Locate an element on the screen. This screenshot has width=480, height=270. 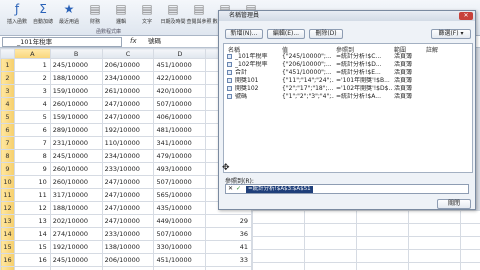
cell: 11 is located at coordinates (32, 195).